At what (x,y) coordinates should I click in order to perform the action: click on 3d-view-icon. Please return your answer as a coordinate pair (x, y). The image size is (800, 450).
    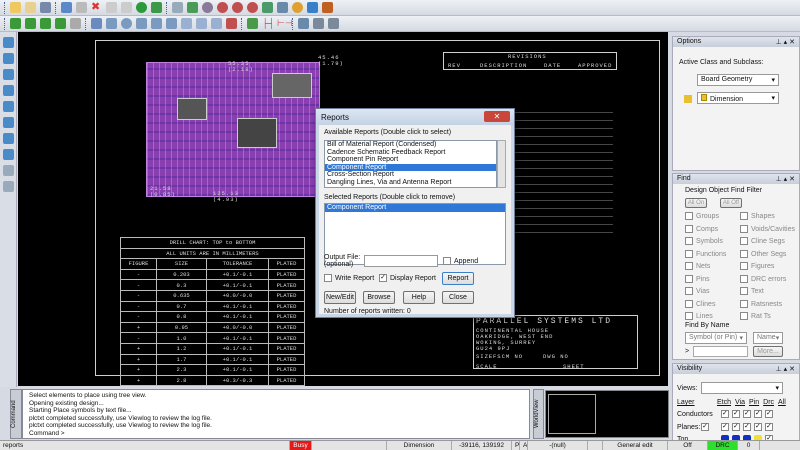
    Looking at the image, I should click on (312, 7).